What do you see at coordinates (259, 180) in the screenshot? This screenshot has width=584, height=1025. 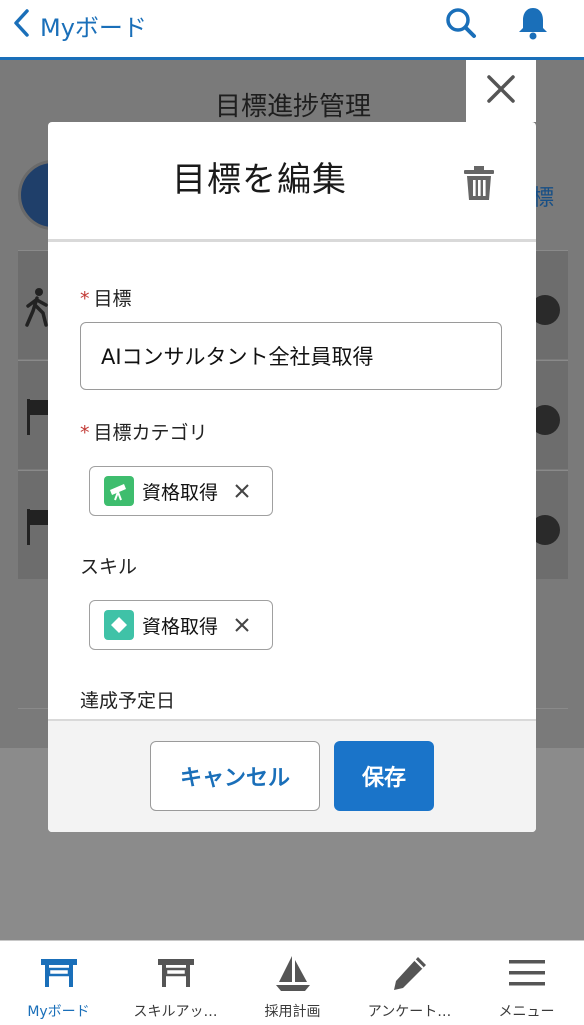 I see `modal-title: 目標を編集` at bounding box center [259, 180].